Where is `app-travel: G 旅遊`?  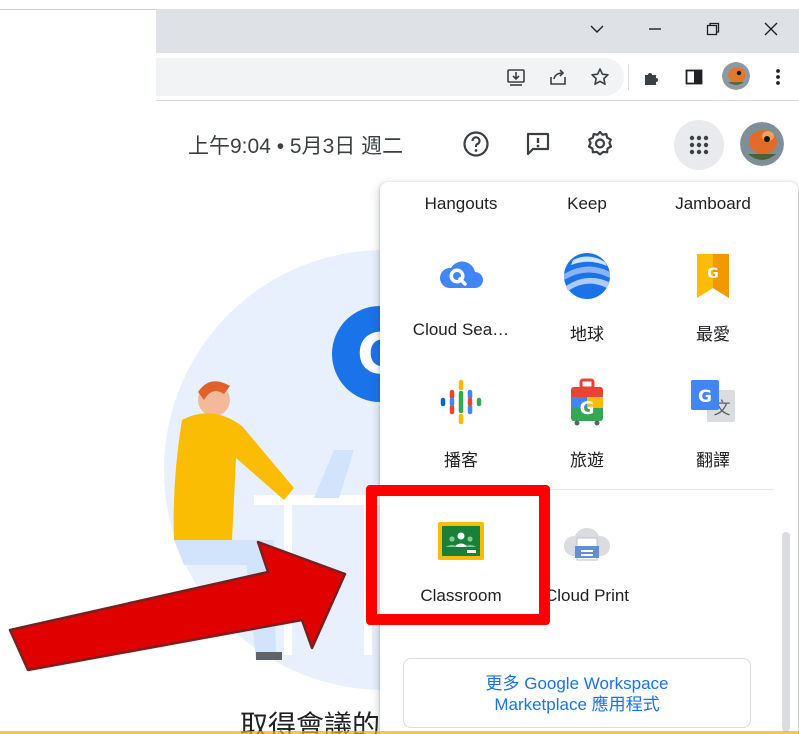
app-travel: G 旅遊 is located at coordinates (587, 424).